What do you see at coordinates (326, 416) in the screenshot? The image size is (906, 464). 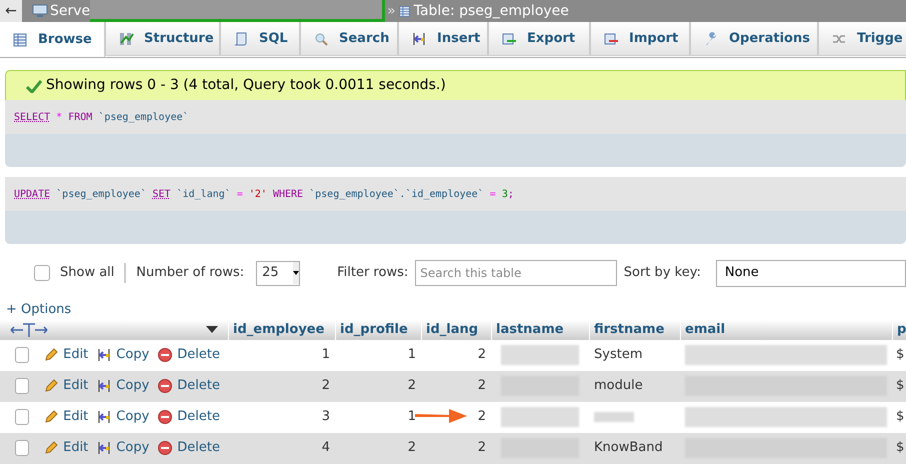 I see `table-cell: 3` at bounding box center [326, 416].